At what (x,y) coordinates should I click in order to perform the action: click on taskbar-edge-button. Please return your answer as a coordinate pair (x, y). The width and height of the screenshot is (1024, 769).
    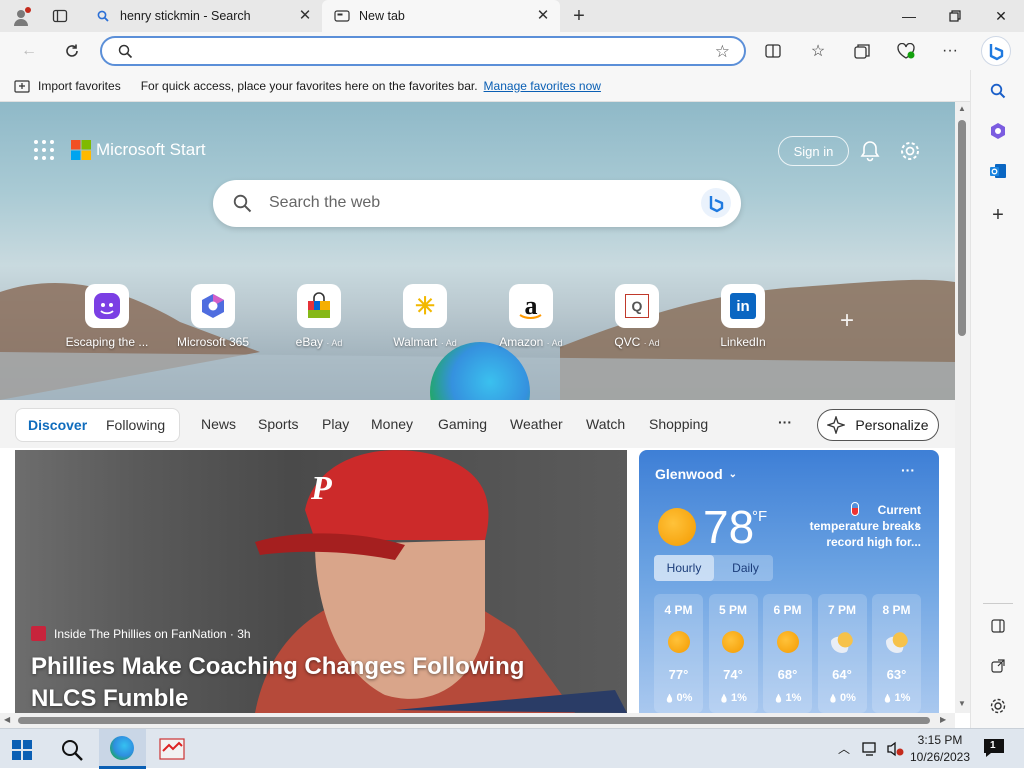
    Looking at the image, I should click on (122, 749).